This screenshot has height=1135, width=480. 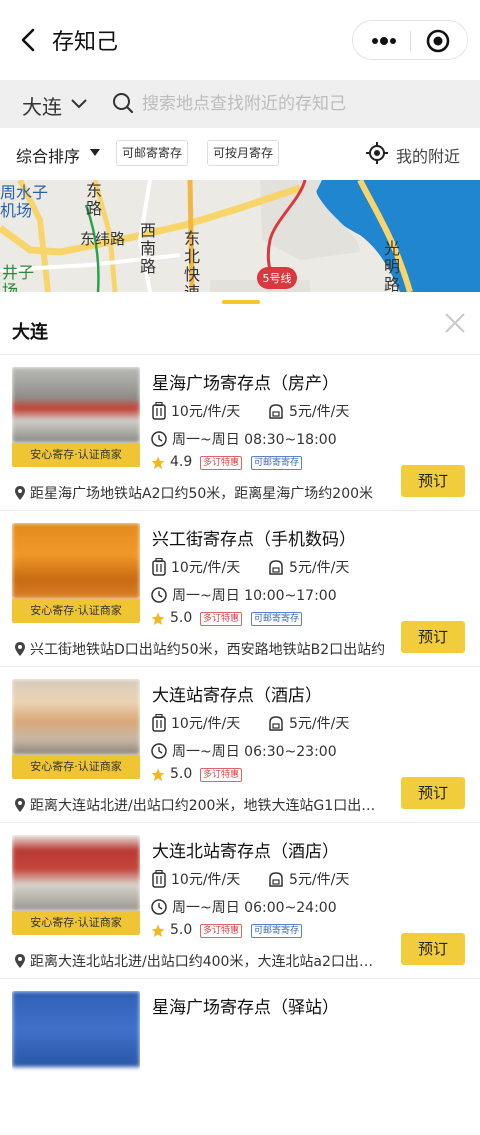 I want to click on search-bar: 大连, so click(x=240, y=104).